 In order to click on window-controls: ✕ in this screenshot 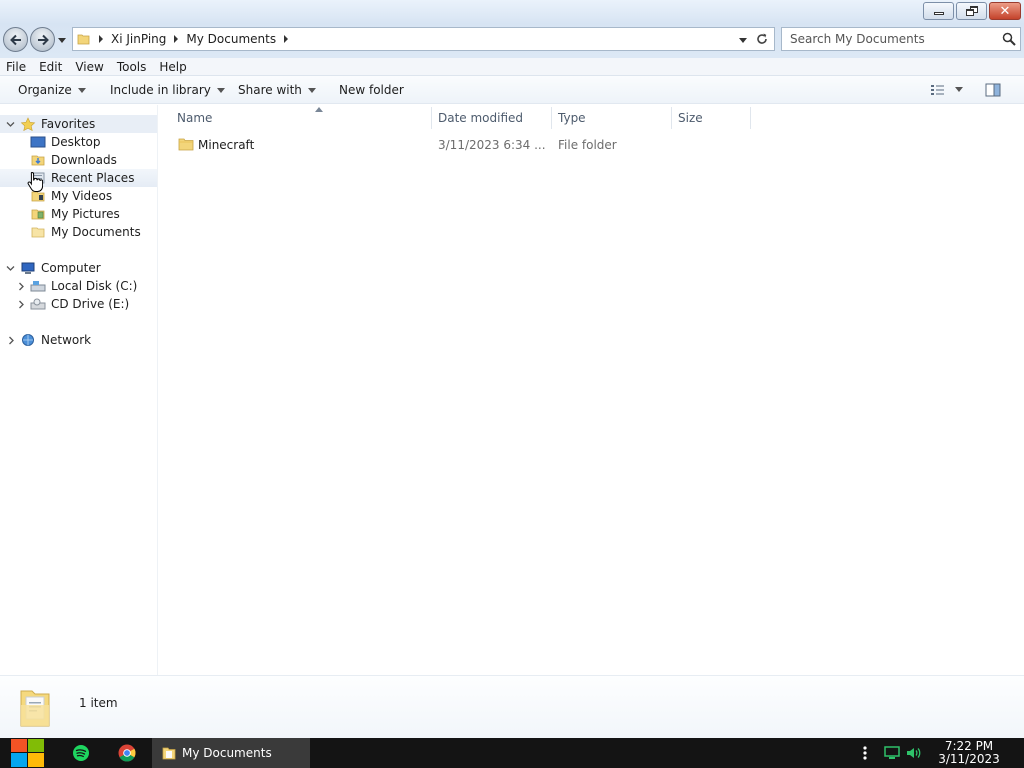, I will do `click(971, 11)`.